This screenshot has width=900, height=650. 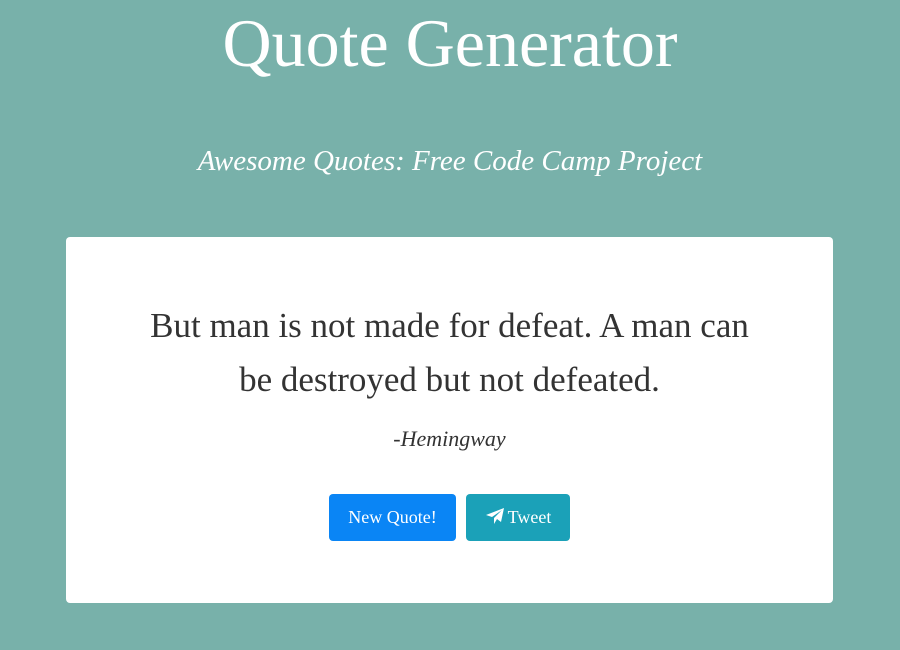 I want to click on new-quote-button: New Quote!, so click(x=392, y=517).